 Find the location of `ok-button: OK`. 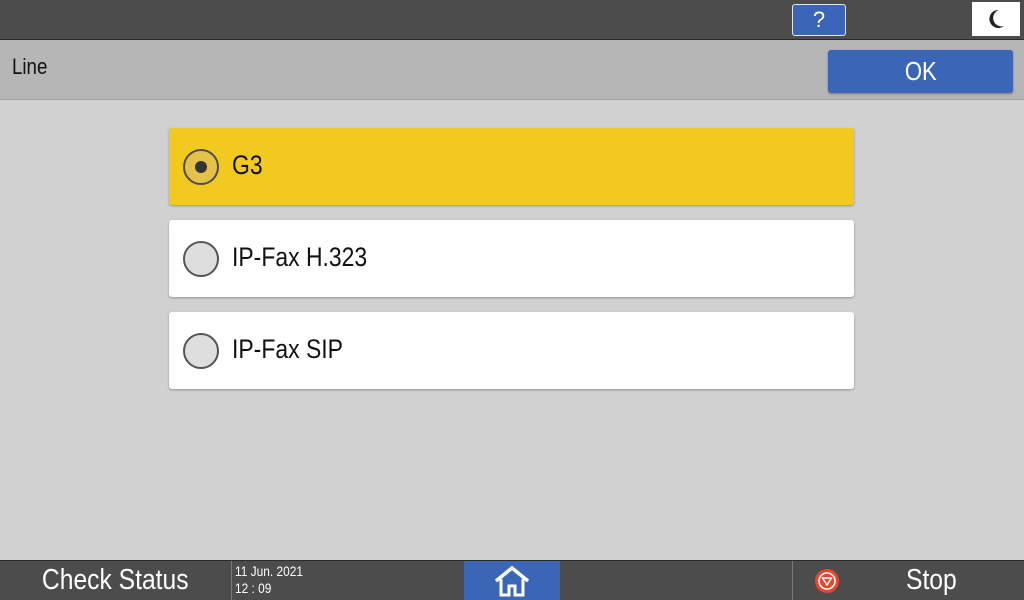

ok-button: OK is located at coordinates (920, 71).